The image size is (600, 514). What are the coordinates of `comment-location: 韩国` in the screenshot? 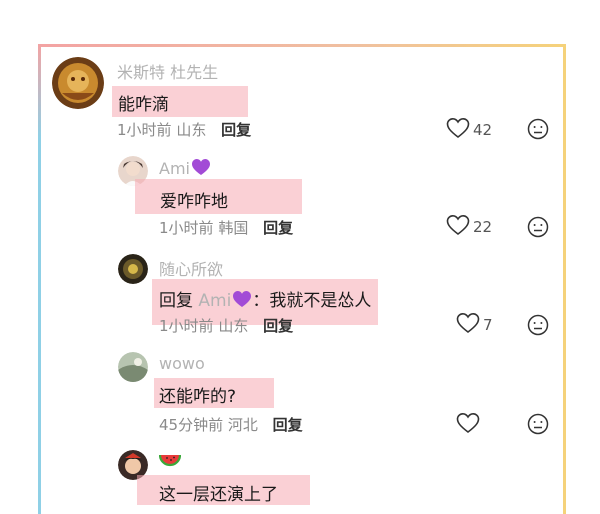 It's located at (233, 228).